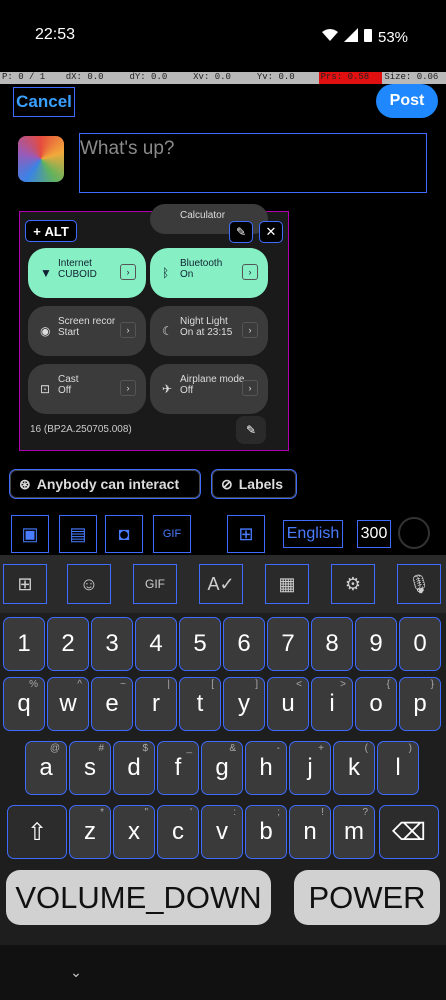 Image resolution: width=446 pixels, height=1000 pixels. I want to click on key-label: n, so click(310, 831).